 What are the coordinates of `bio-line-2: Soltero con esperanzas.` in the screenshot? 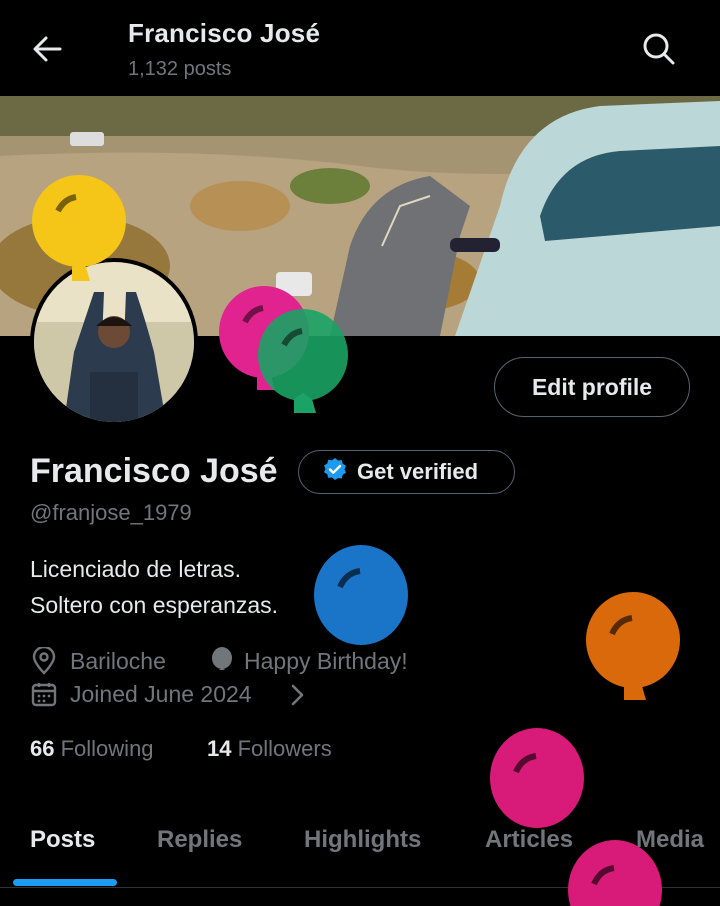 It's located at (154, 605).